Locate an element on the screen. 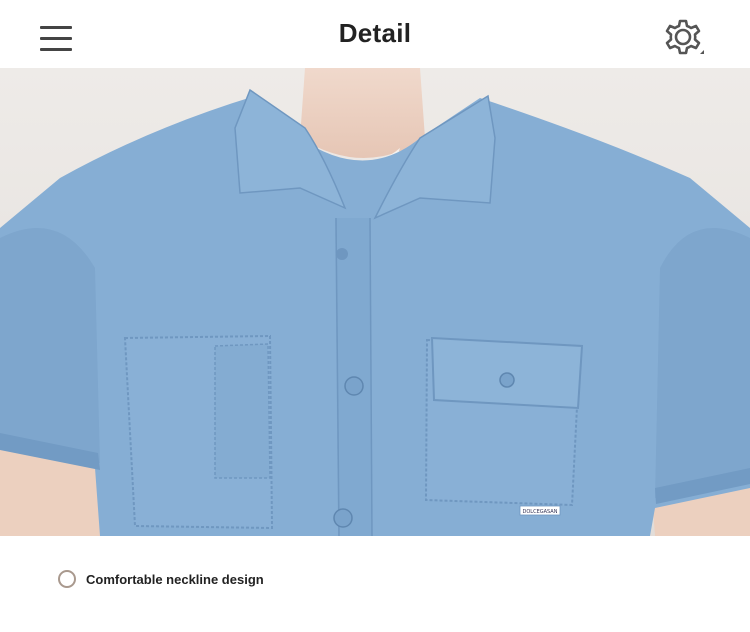 The height and width of the screenshot is (632, 750). brand-tag-text: DOLCEGASAN is located at coordinates (540, 512).